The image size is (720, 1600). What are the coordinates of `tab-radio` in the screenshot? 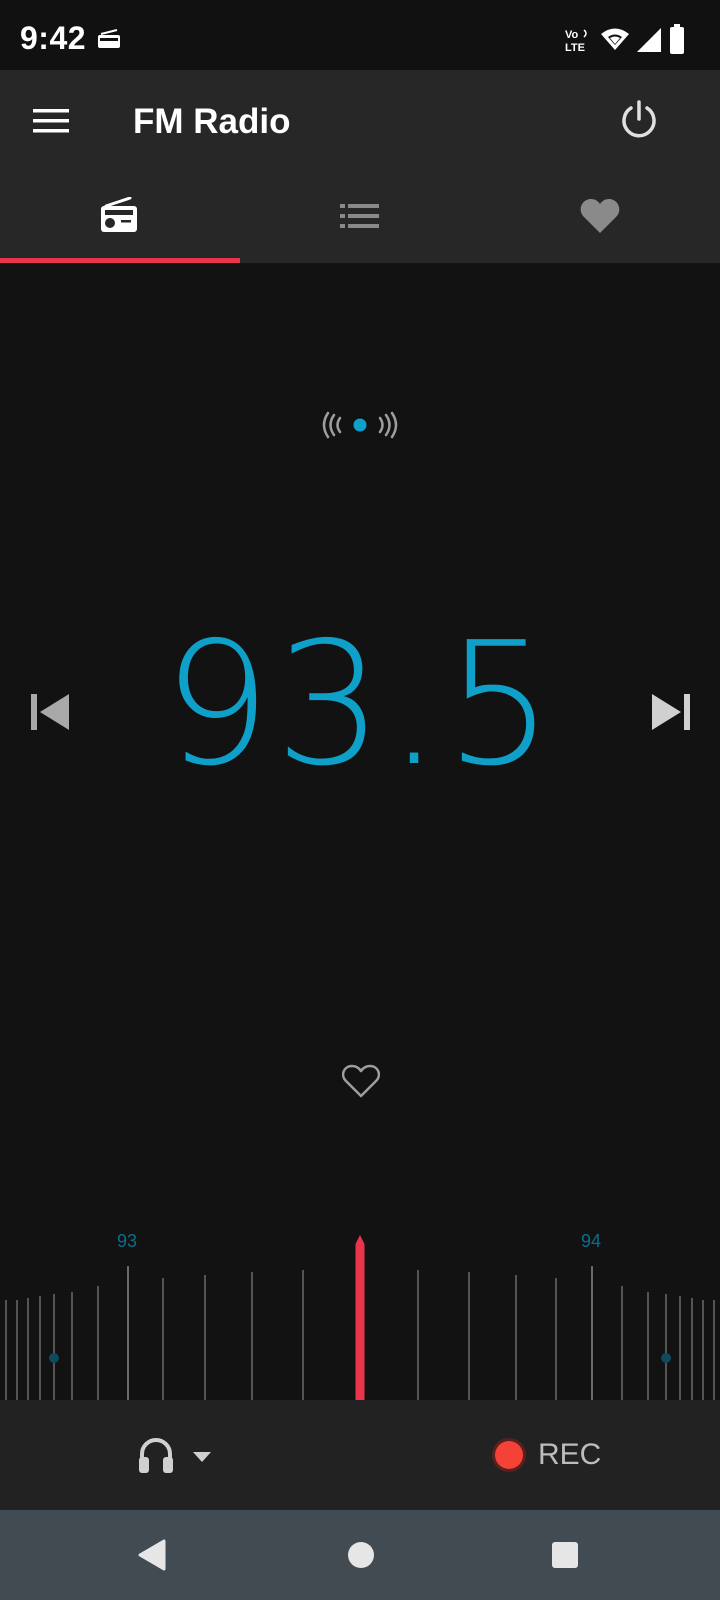 It's located at (120, 216).